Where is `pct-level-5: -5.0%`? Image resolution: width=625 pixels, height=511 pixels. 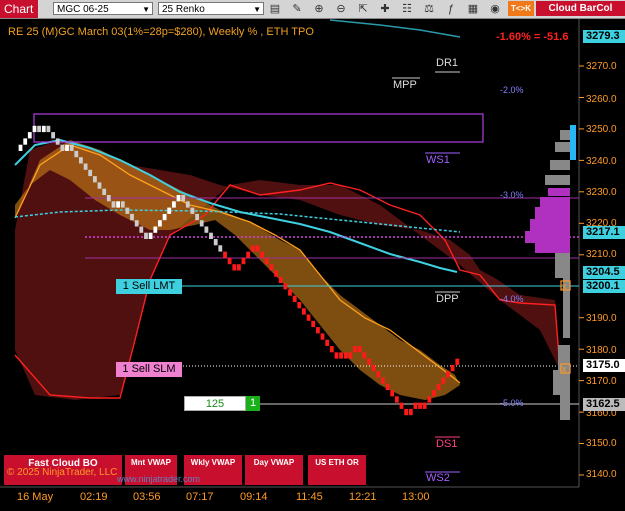
pct-level-5: -5.0% is located at coordinates (512, 403).